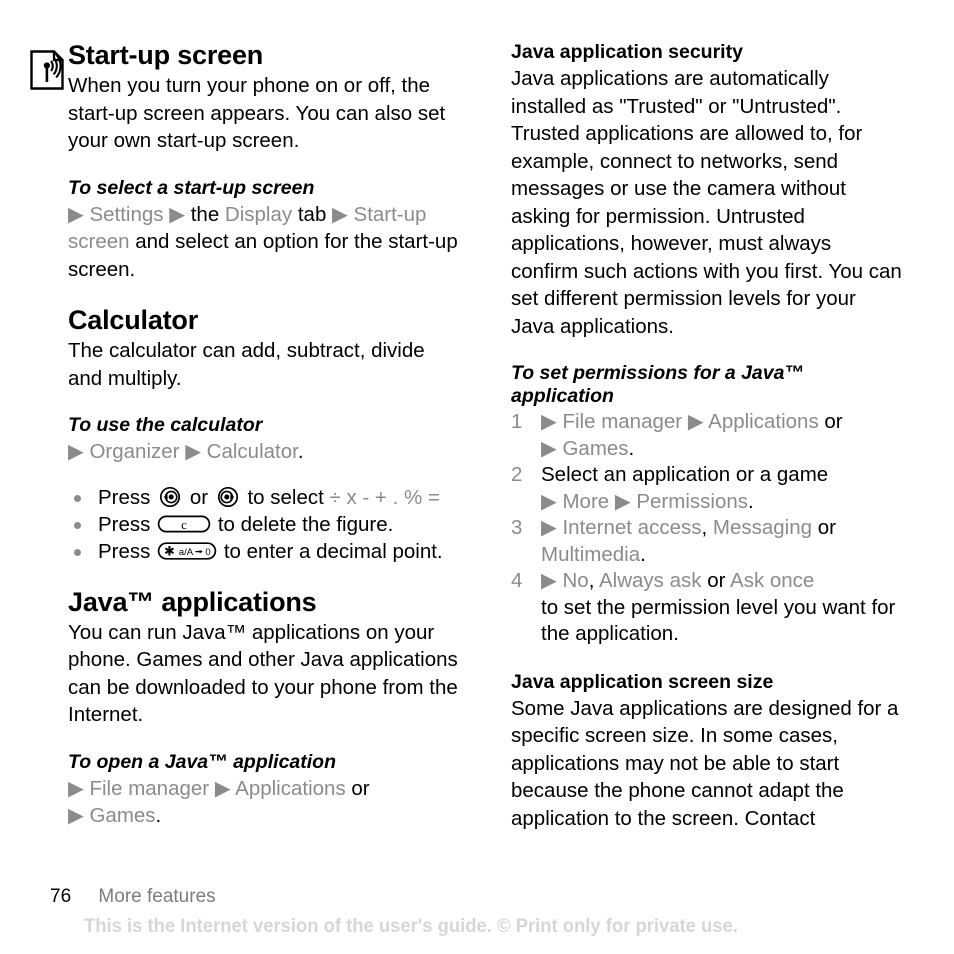 This screenshot has height=954, width=954. Describe the element at coordinates (165, 425) in the screenshot. I see `procedure-title-use-calculator: To use the calculator` at that location.